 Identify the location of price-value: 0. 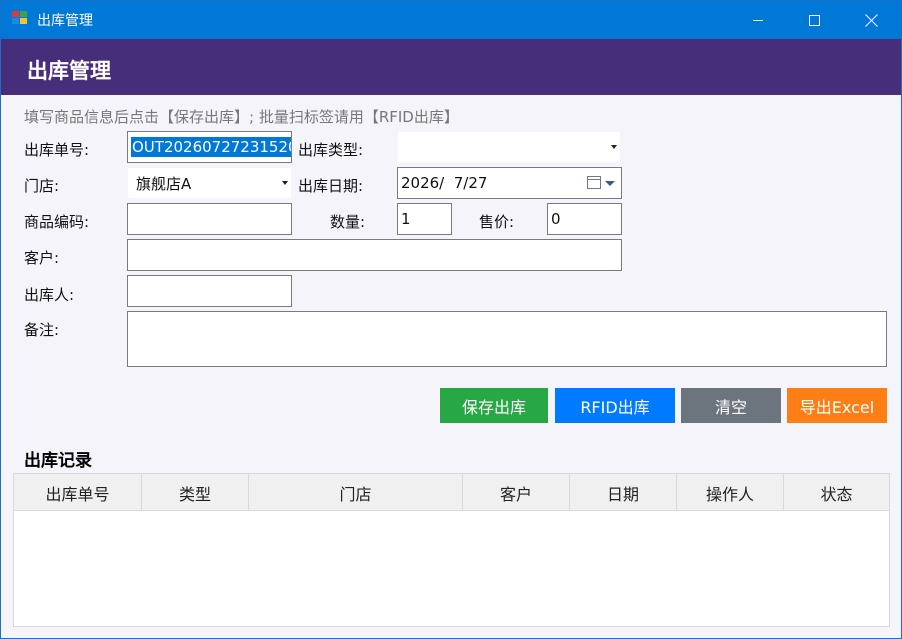
(556, 219).